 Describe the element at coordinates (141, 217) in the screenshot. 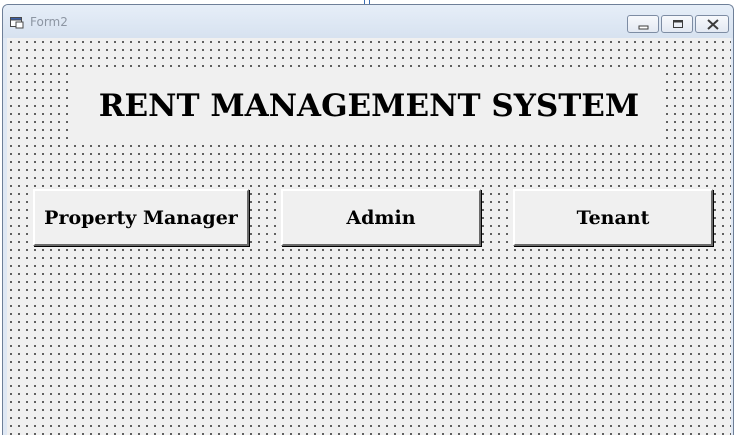

I see `property-manager-button: Property Manager` at that location.